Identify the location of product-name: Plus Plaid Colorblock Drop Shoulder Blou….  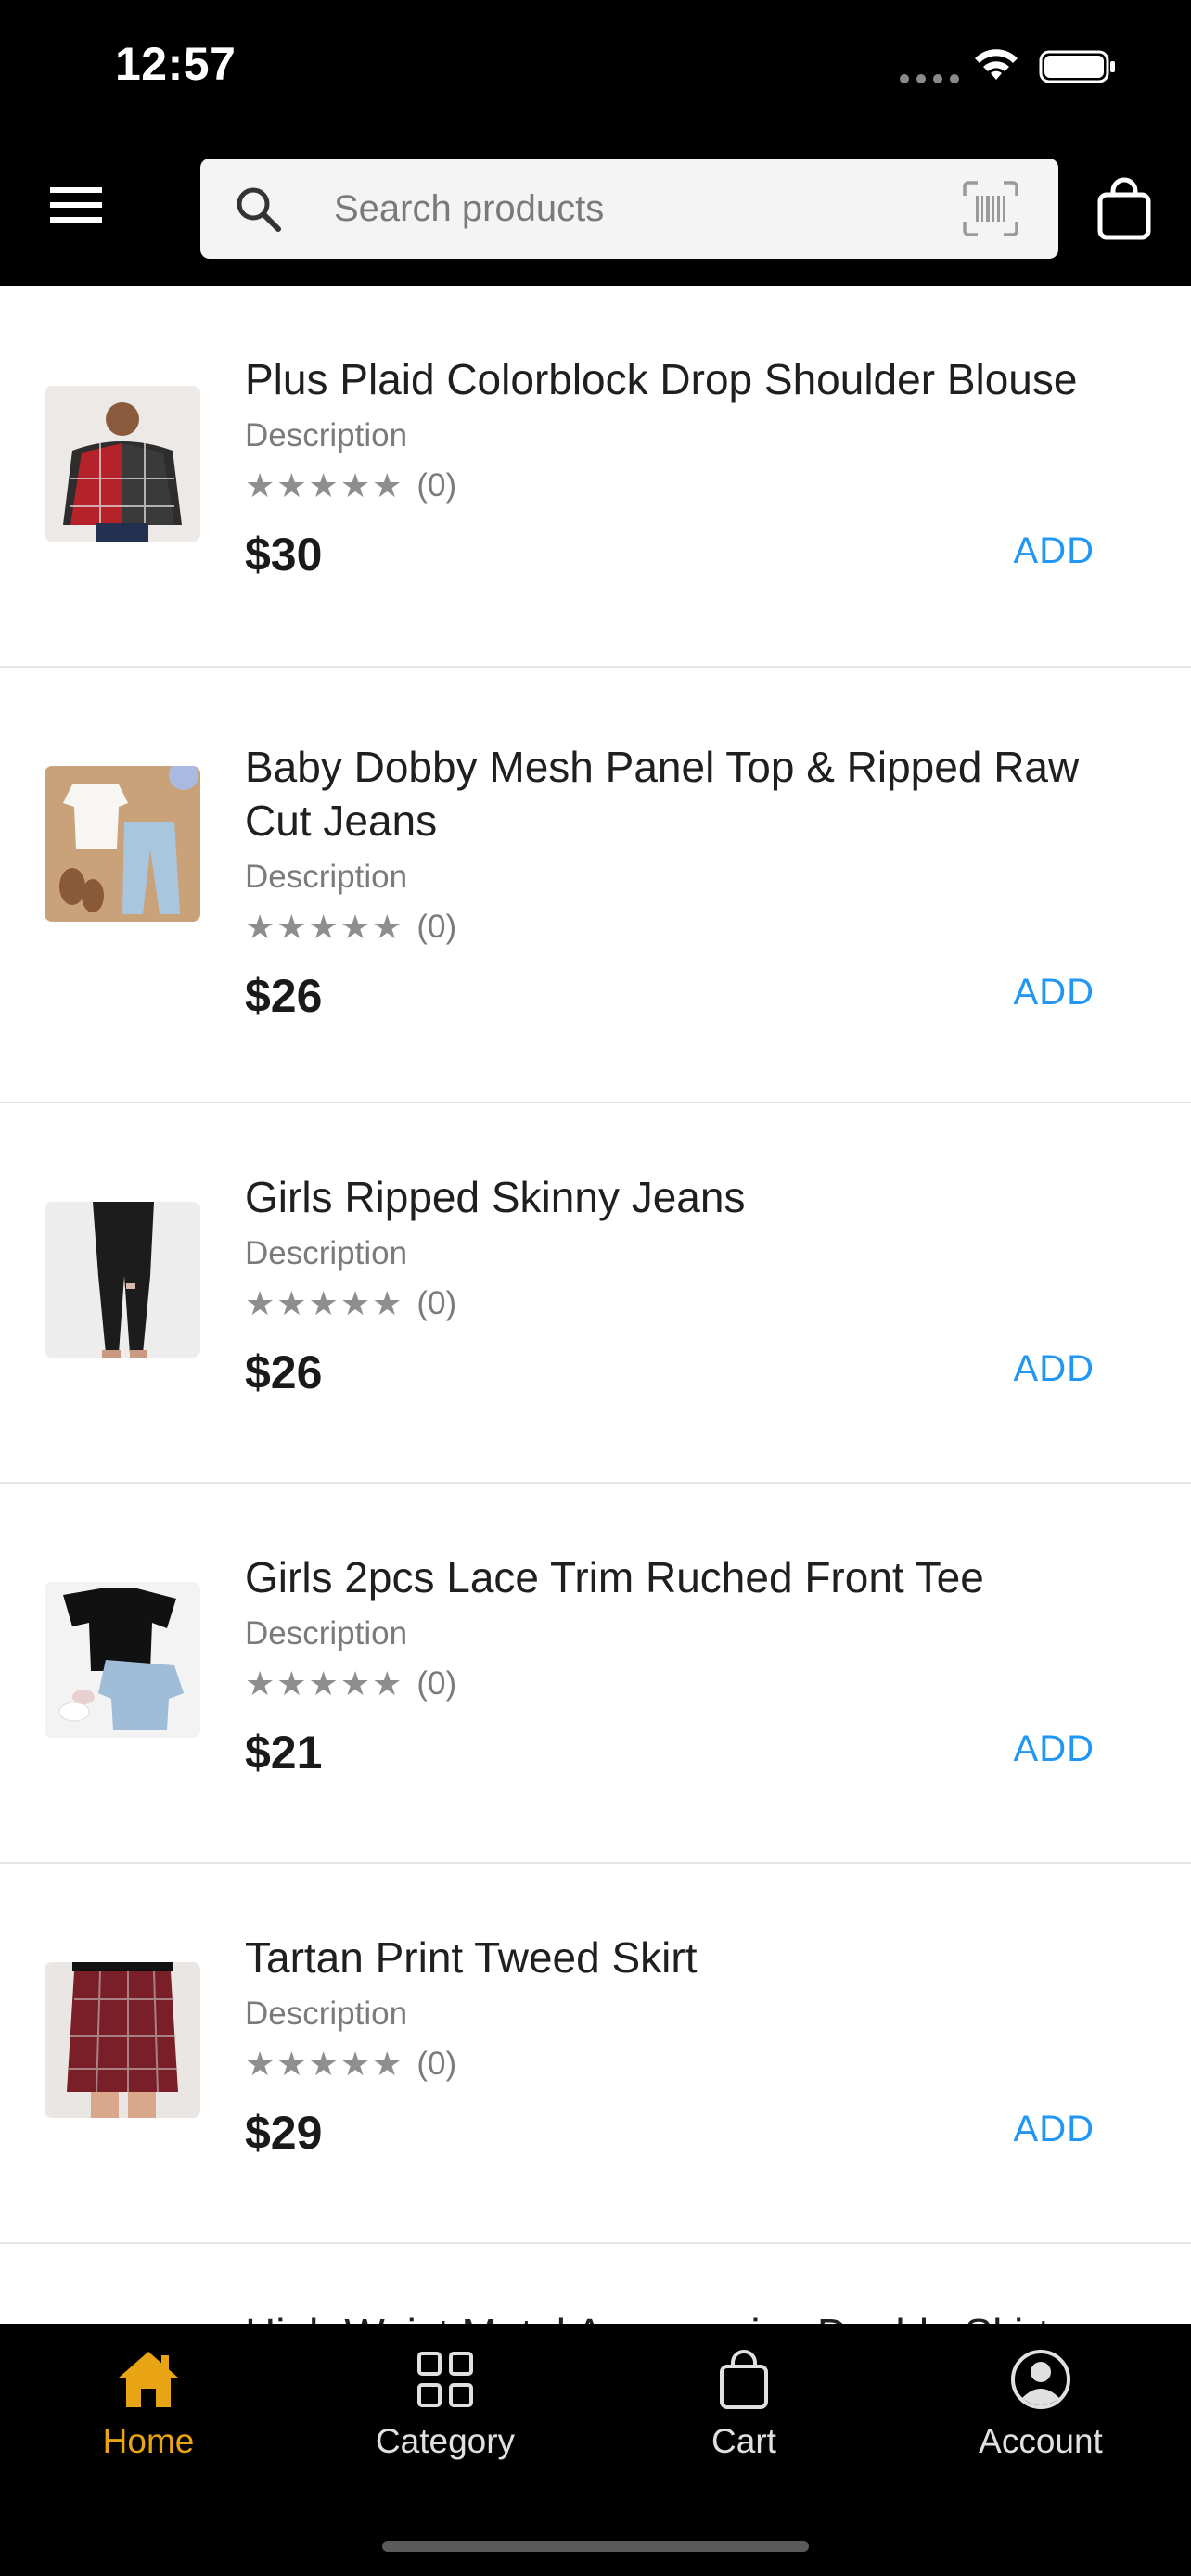
(690, 379).